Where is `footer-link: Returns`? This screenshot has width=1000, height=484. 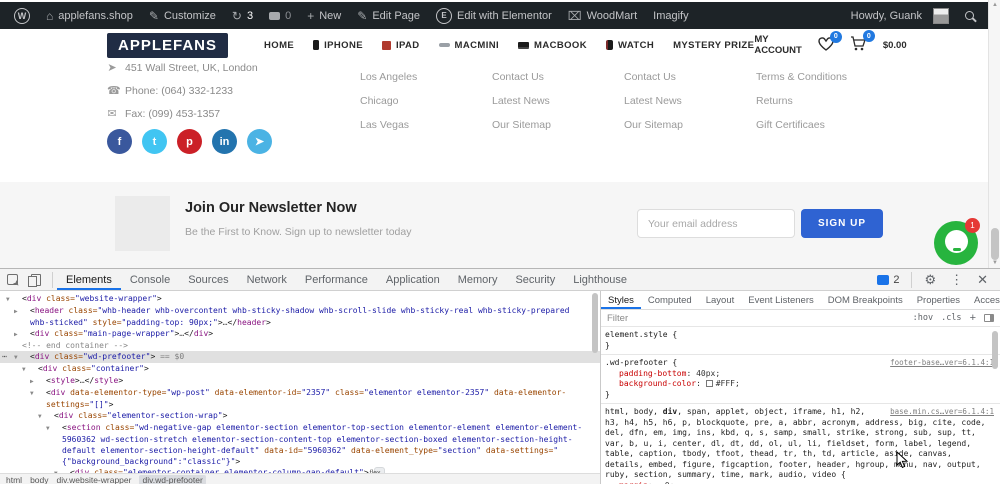 footer-link: Returns is located at coordinates (831, 101).